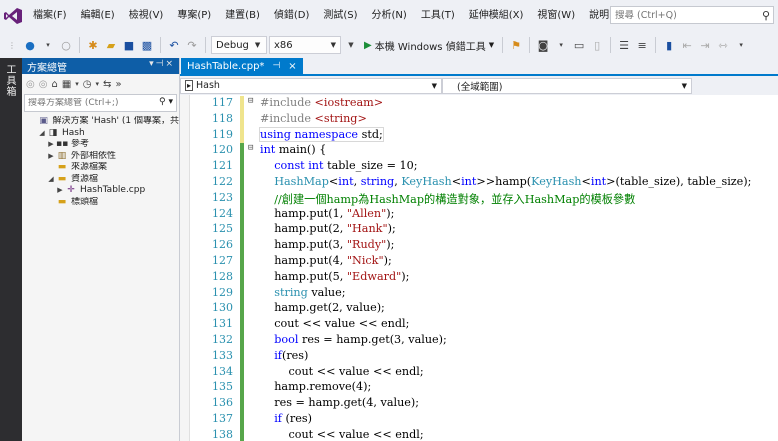  Describe the element at coordinates (326, 260) in the screenshot. I see `code-text: hamp.put(4, "Nick");` at that location.